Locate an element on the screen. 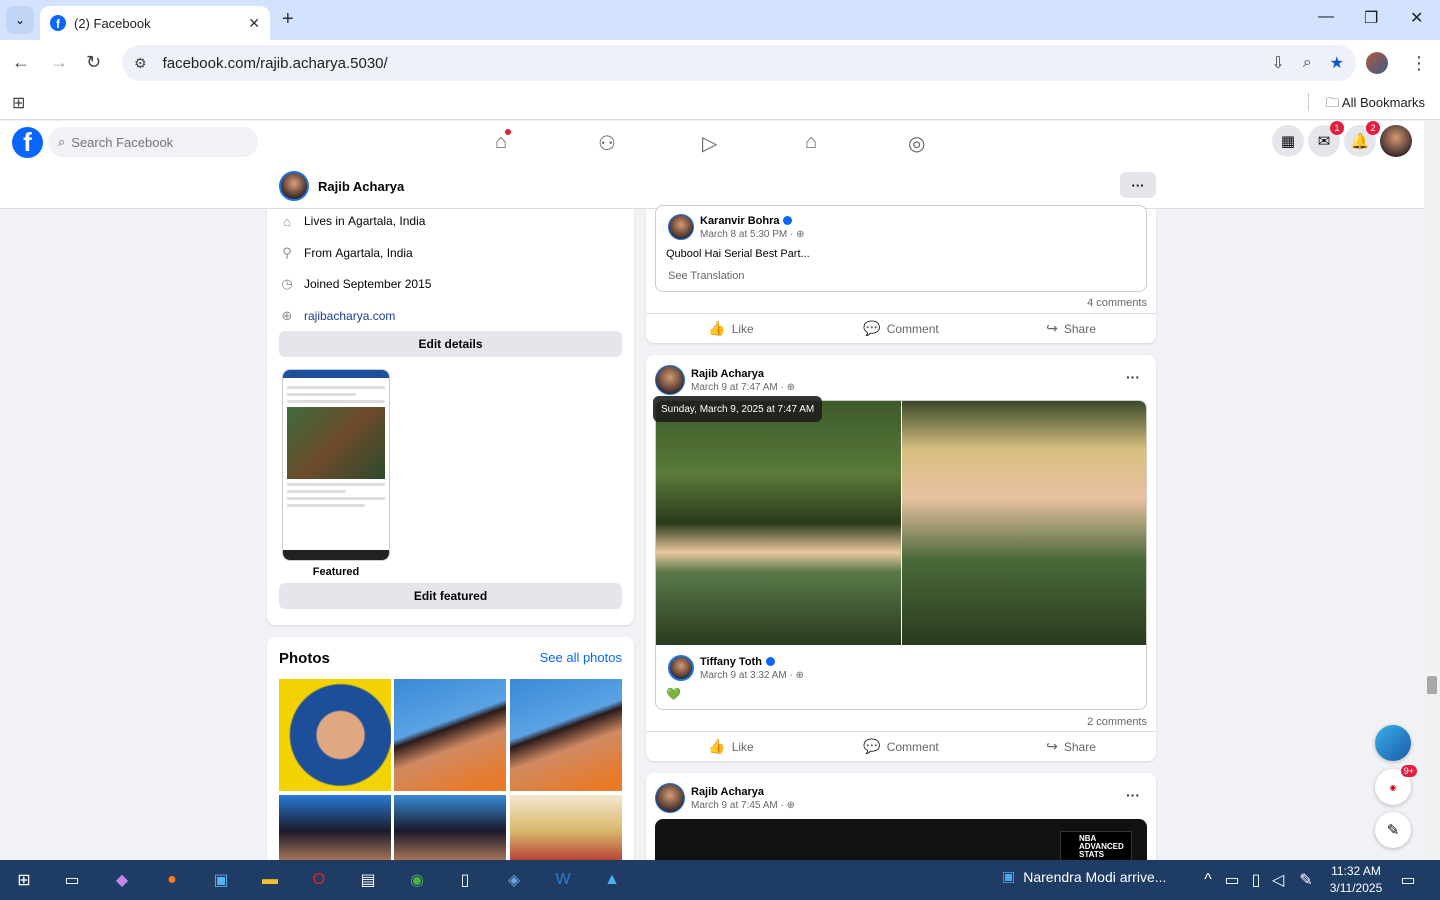 This screenshot has height=900, width=1440. post-timestamp: March 8 at 5:30 PM · is located at coordinates (746, 234).